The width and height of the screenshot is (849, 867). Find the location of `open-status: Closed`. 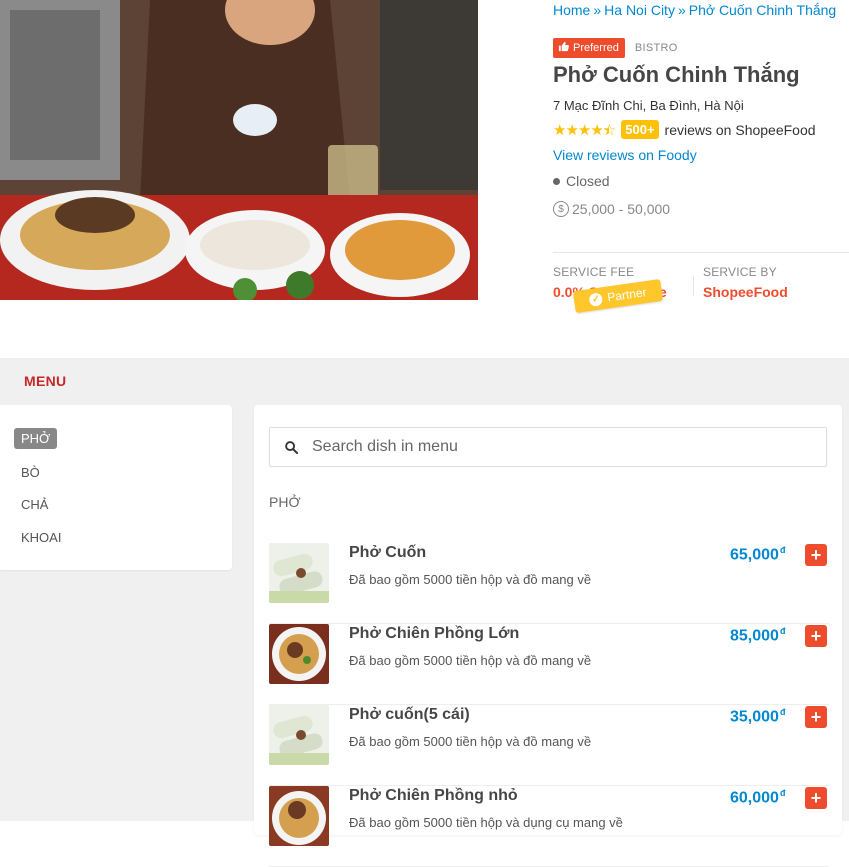

open-status: Closed is located at coordinates (581, 181).